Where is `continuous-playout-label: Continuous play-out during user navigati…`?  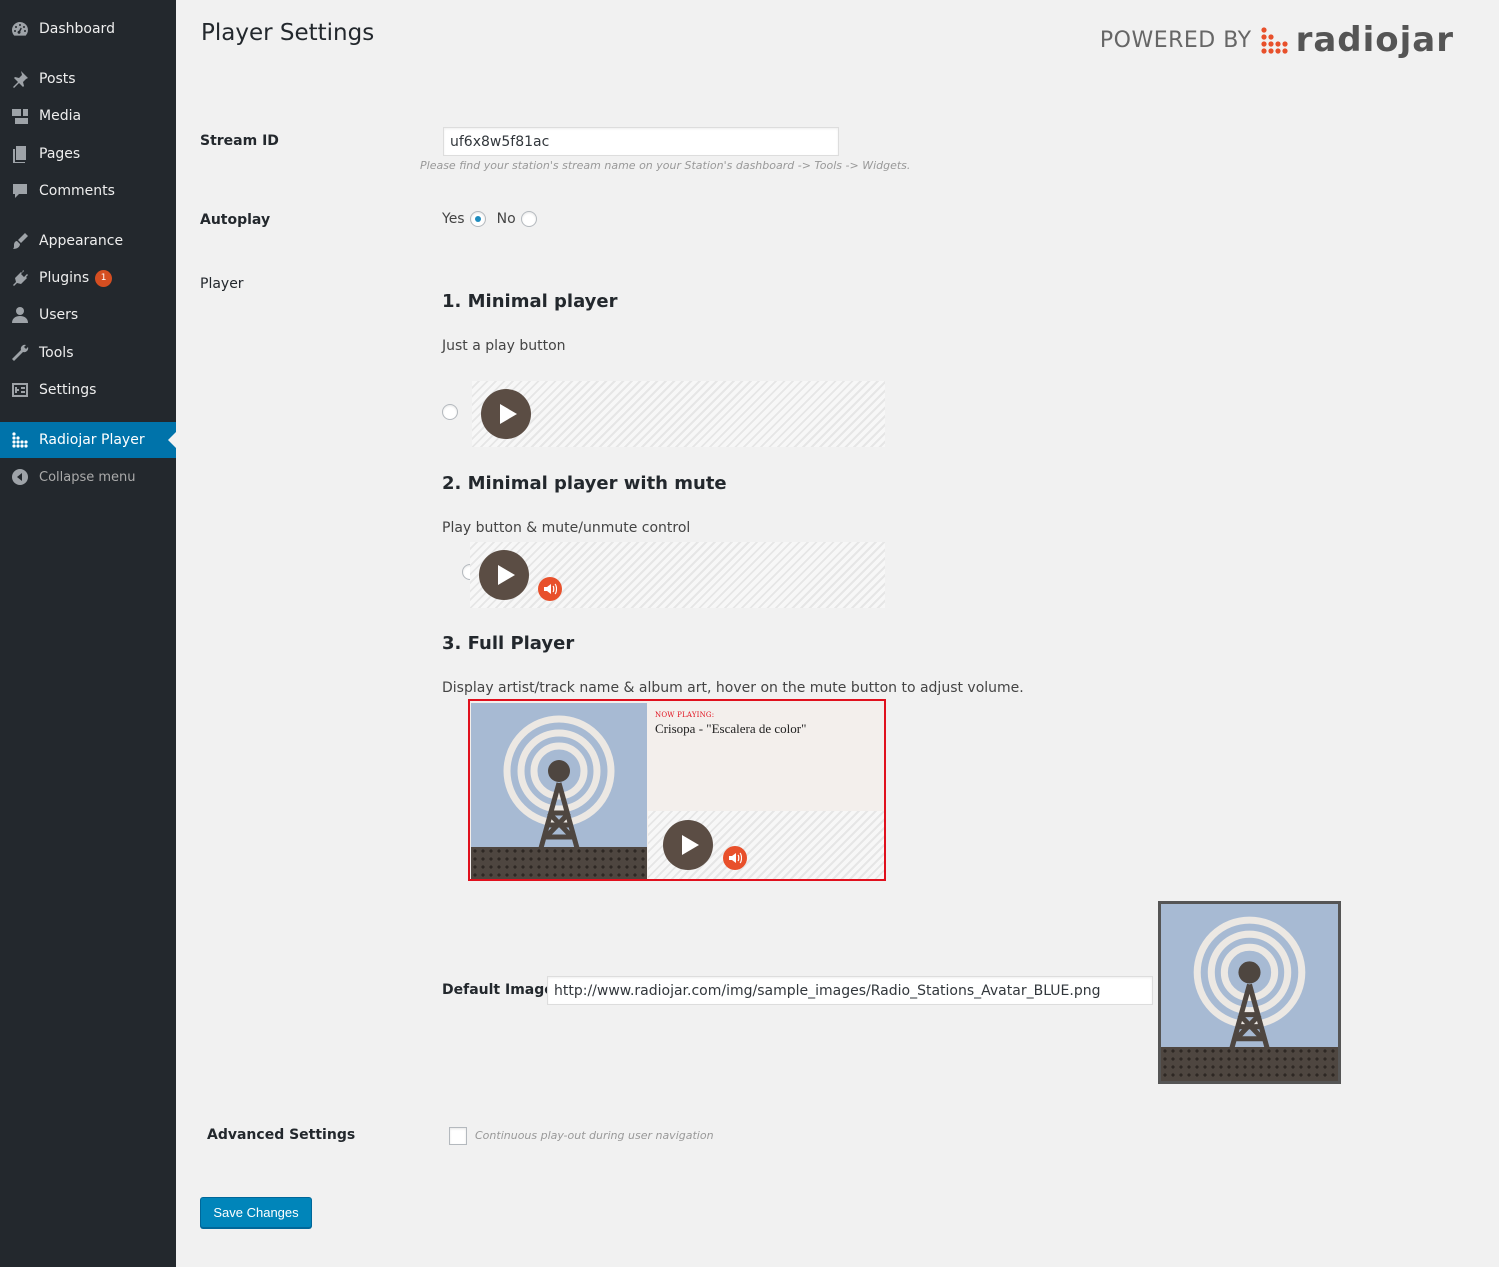 continuous-playout-label: Continuous play-out during user navigati… is located at coordinates (594, 1135).